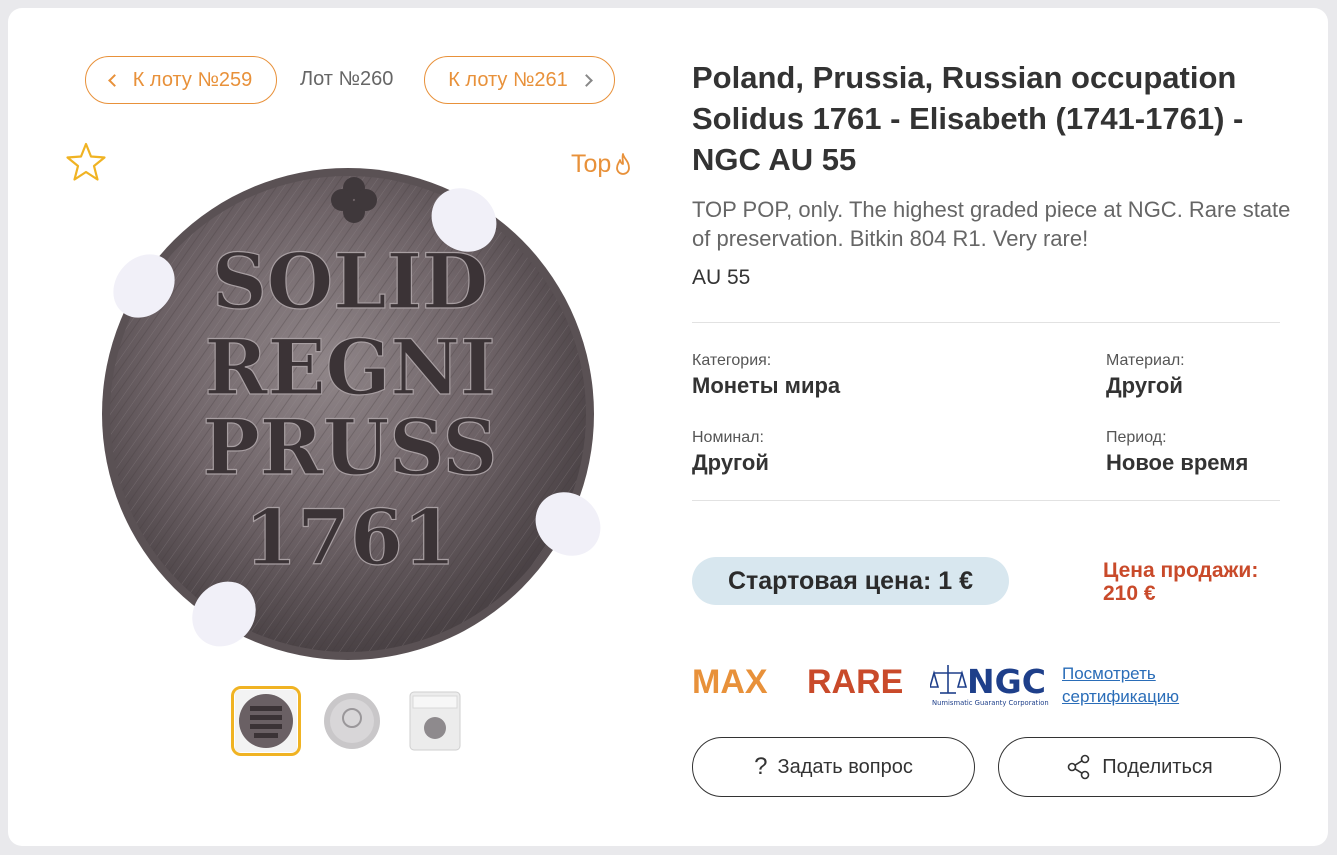 Image resolution: width=1337 pixels, height=855 pixels. Describe the element at coordinates (855, 682) in the screenshot. I see `rare-tag: RARE` at that location.